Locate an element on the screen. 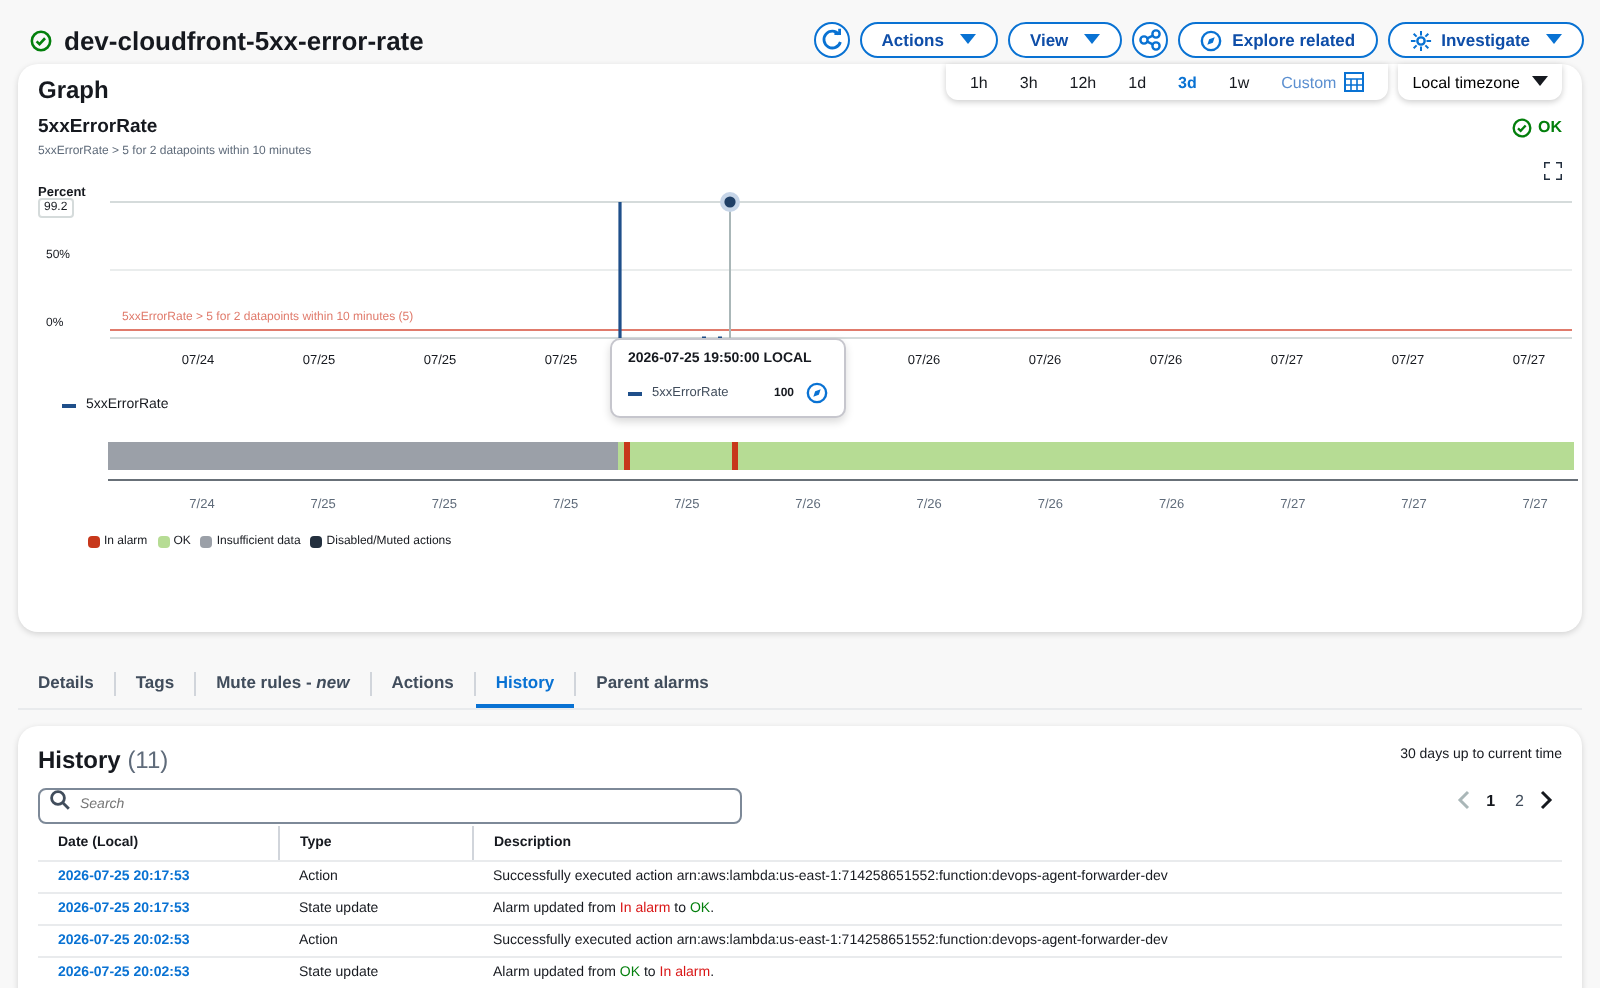  compass-icon is located at coordinates (1211, 40).